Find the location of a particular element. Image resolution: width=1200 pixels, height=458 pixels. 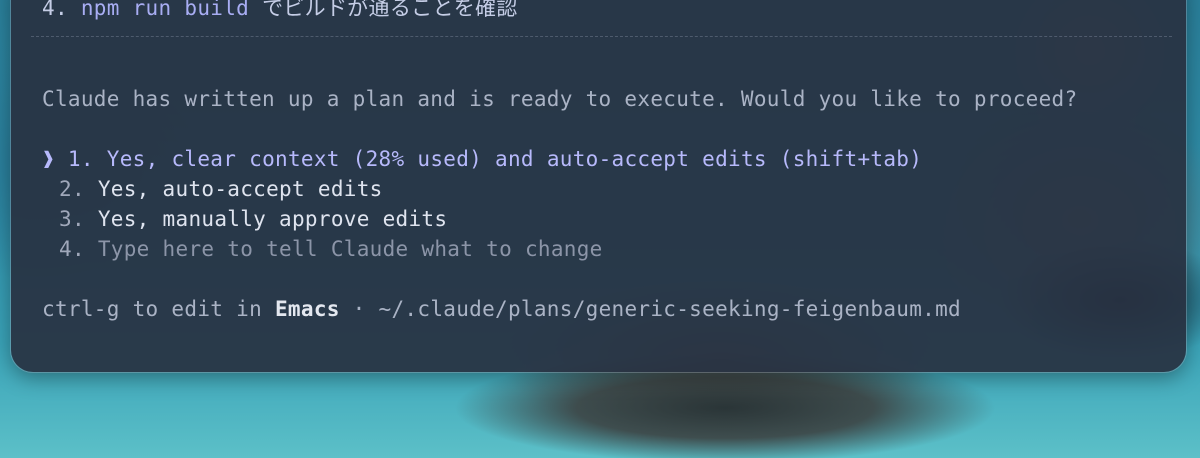

option-manually-approve: 3. Yes, manually approve edits is located at coordinates (253, 219).